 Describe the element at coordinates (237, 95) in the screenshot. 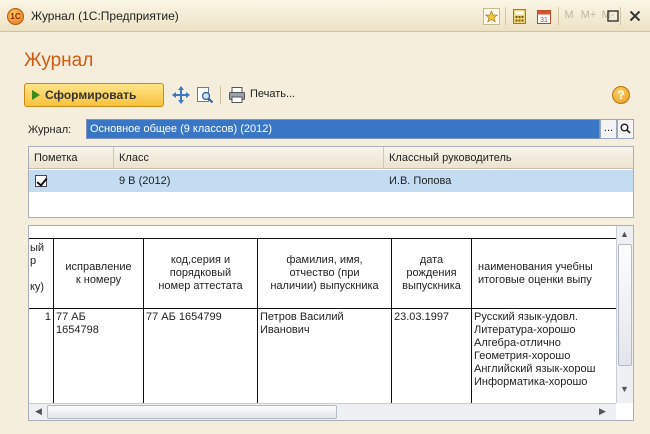

I see `printer-icon` at that location.